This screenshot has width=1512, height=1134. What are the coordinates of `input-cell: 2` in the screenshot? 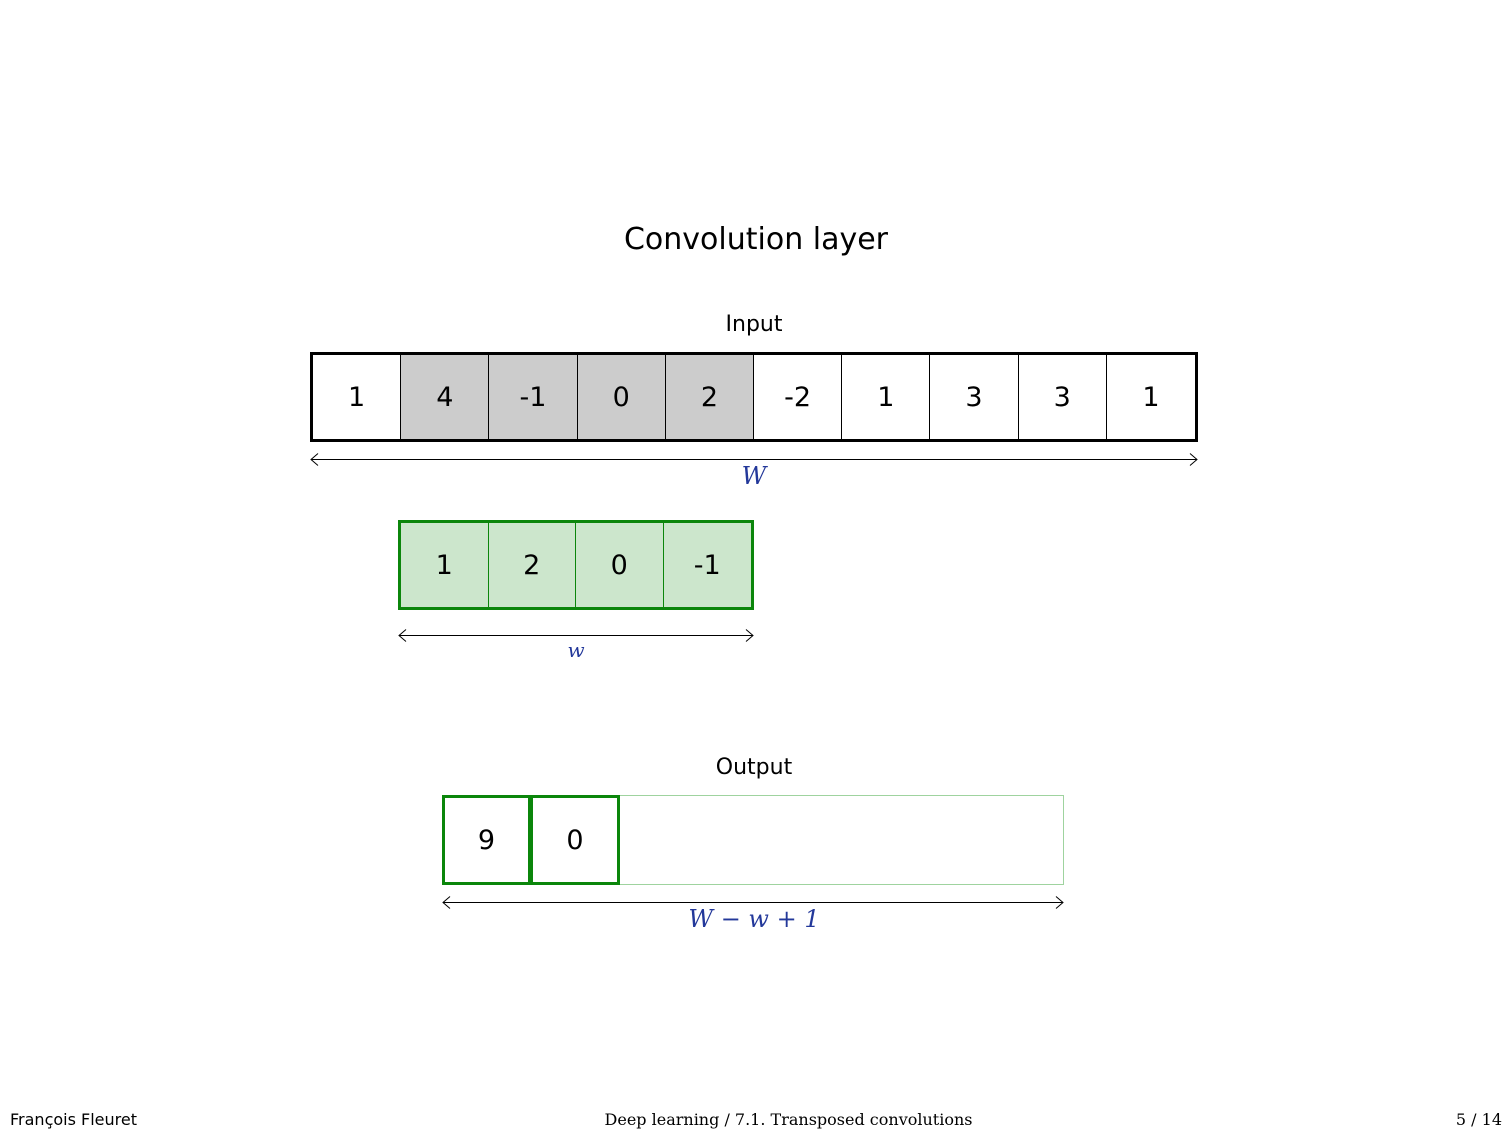 It's located at (710, 397).